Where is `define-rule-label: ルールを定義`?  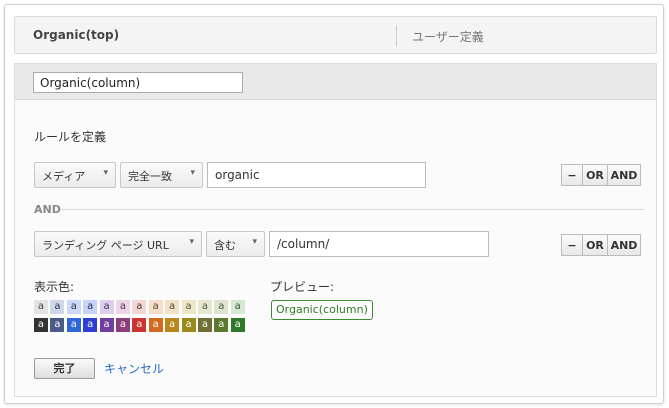 define-rule-label: ルールを定義 is located at coordinates (70, 137).